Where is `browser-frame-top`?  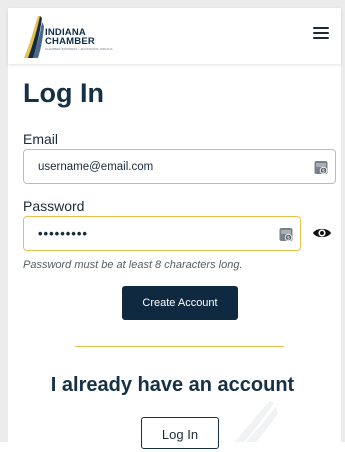 browser-frame-top is located at coordinates (172, 4).